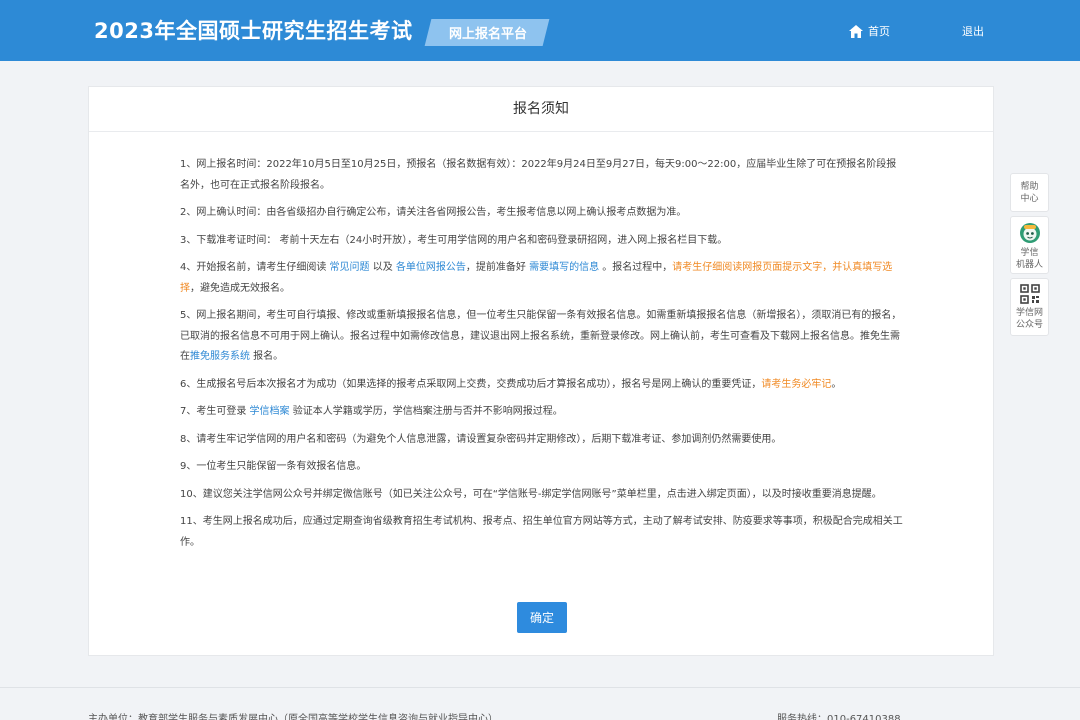  I want to click on exemption-system-link: 推免服务系统, so click(220, 356).